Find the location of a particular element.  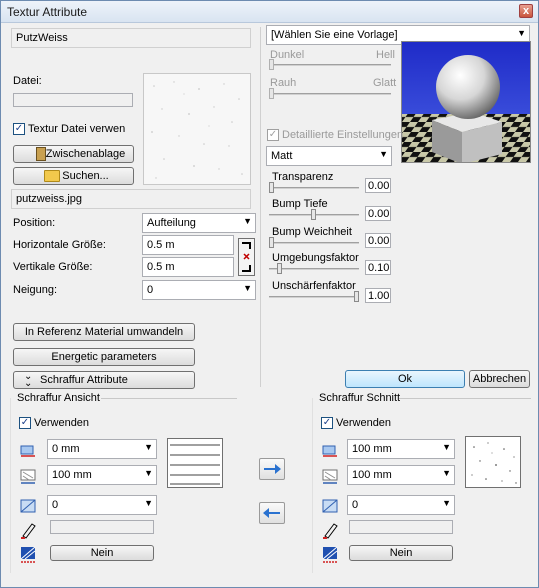

textur-datei-checkbox: ✓ is located at coordinates (19, 129).